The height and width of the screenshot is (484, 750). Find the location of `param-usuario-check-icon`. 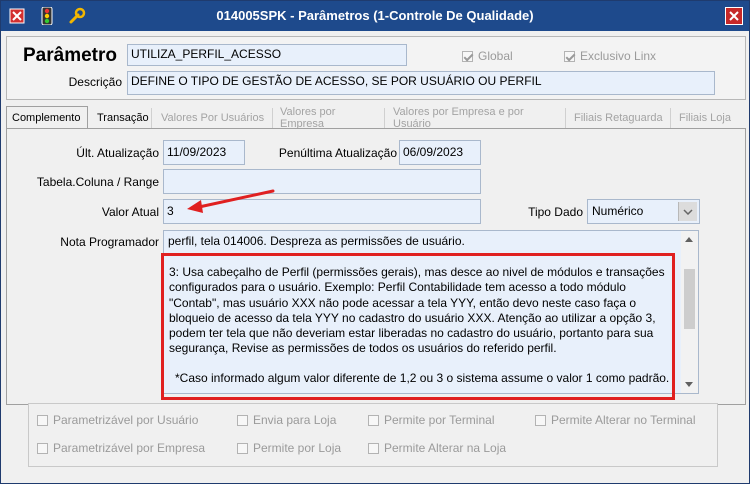

param-usuario-check-icon is located at coordinates (42, 420).